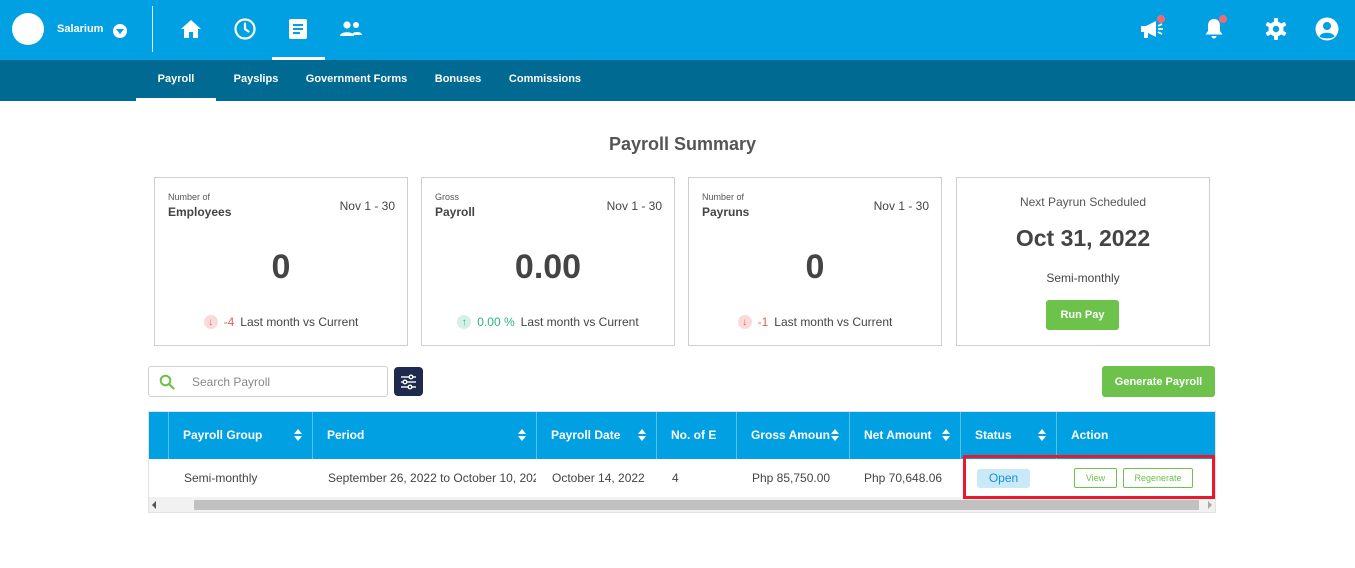 This screenshot has width=1355, height=568. What do you see at coordinates (1210, 505) in the screenshot?
I see `scroll-right-icon` at bounding box center [1210, 505].